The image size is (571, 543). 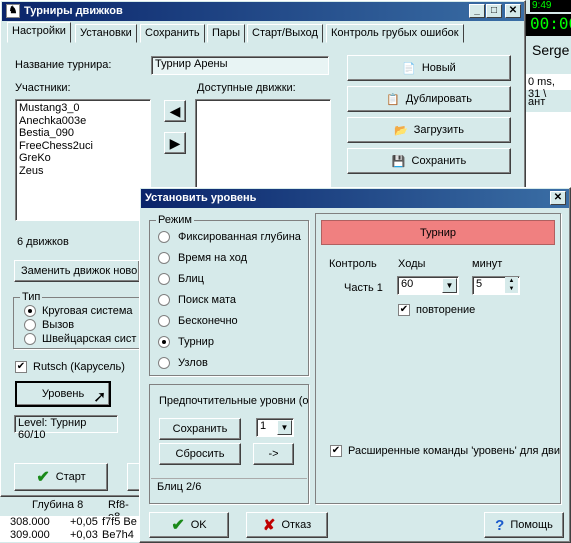 What do you see at coordinates (550, 6) in the screenshot?
I see `bg-time: 9:49` at bounding box center [550, 6].